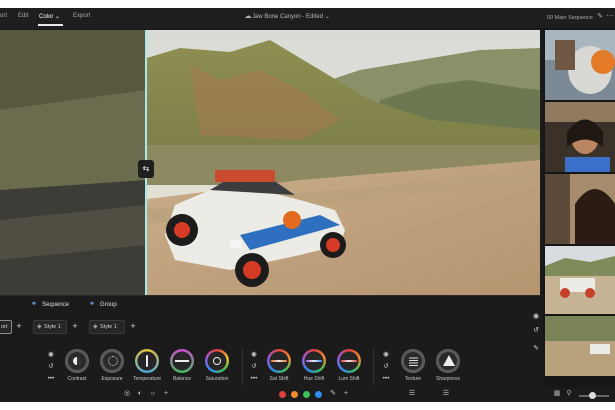 The height and width of the screenshot is (410, 615). I want to click on hue-shift-icon, so click(314, 361).